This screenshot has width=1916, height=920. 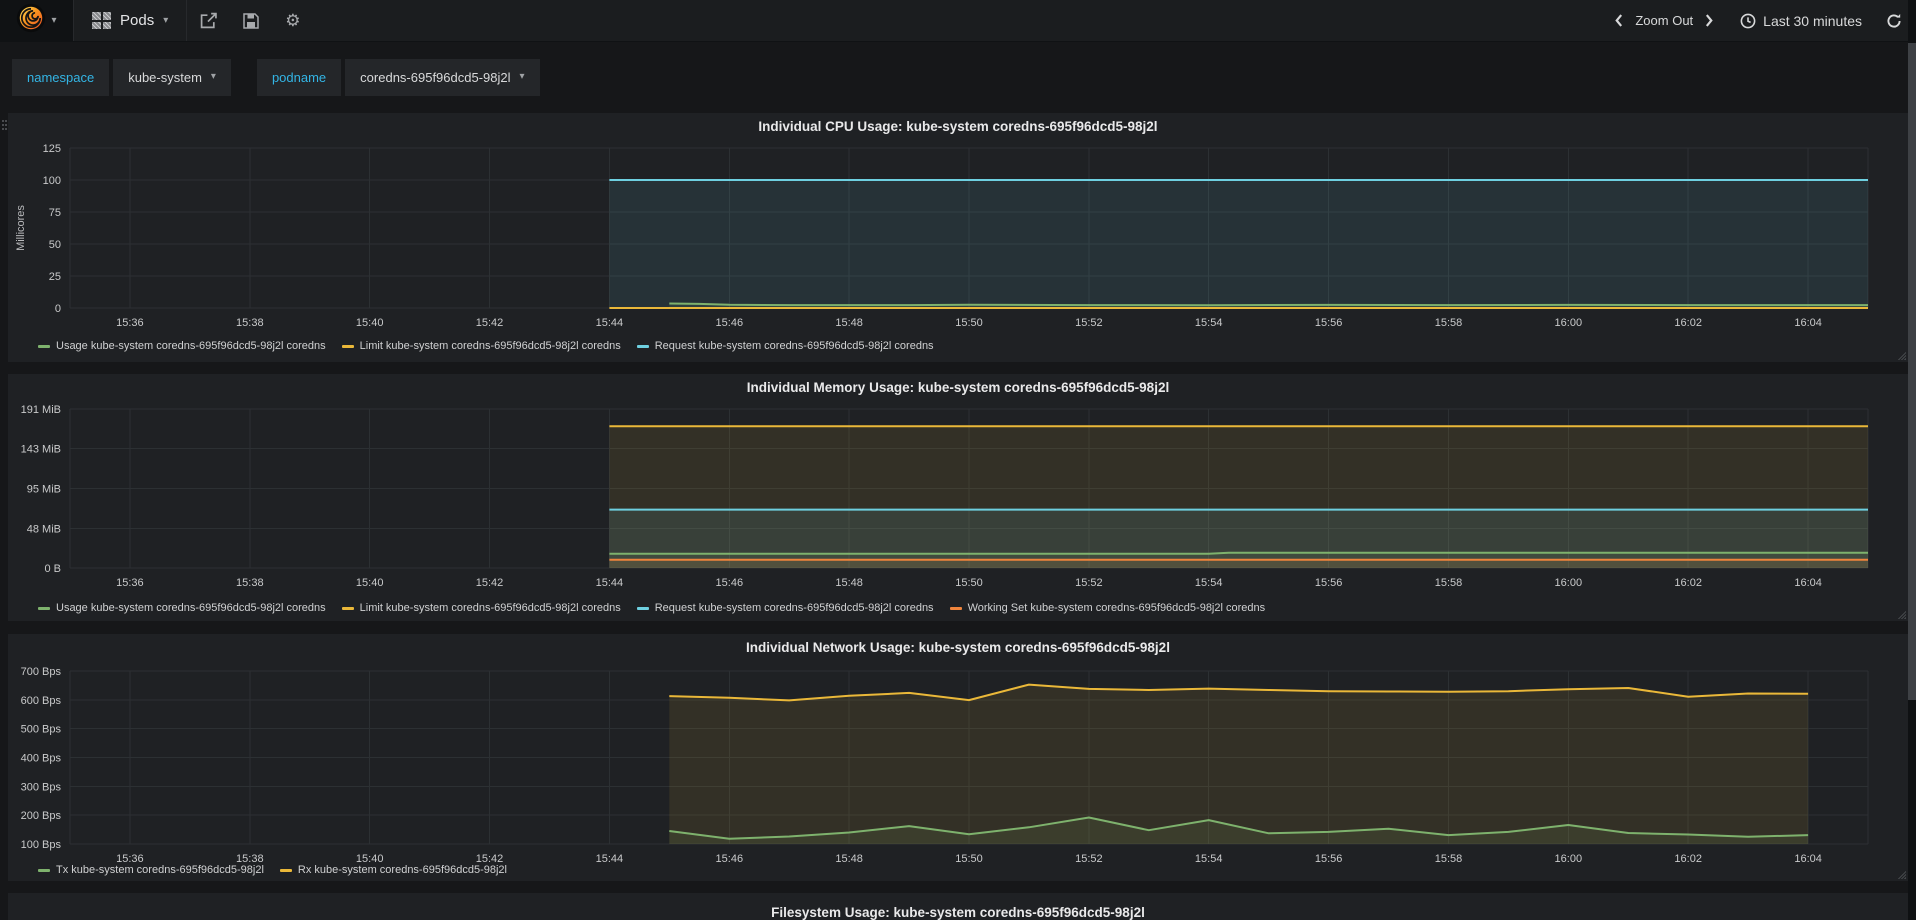 I want to click on variable-namespace-dropdown: kube-system, so click(x=172, y=77).